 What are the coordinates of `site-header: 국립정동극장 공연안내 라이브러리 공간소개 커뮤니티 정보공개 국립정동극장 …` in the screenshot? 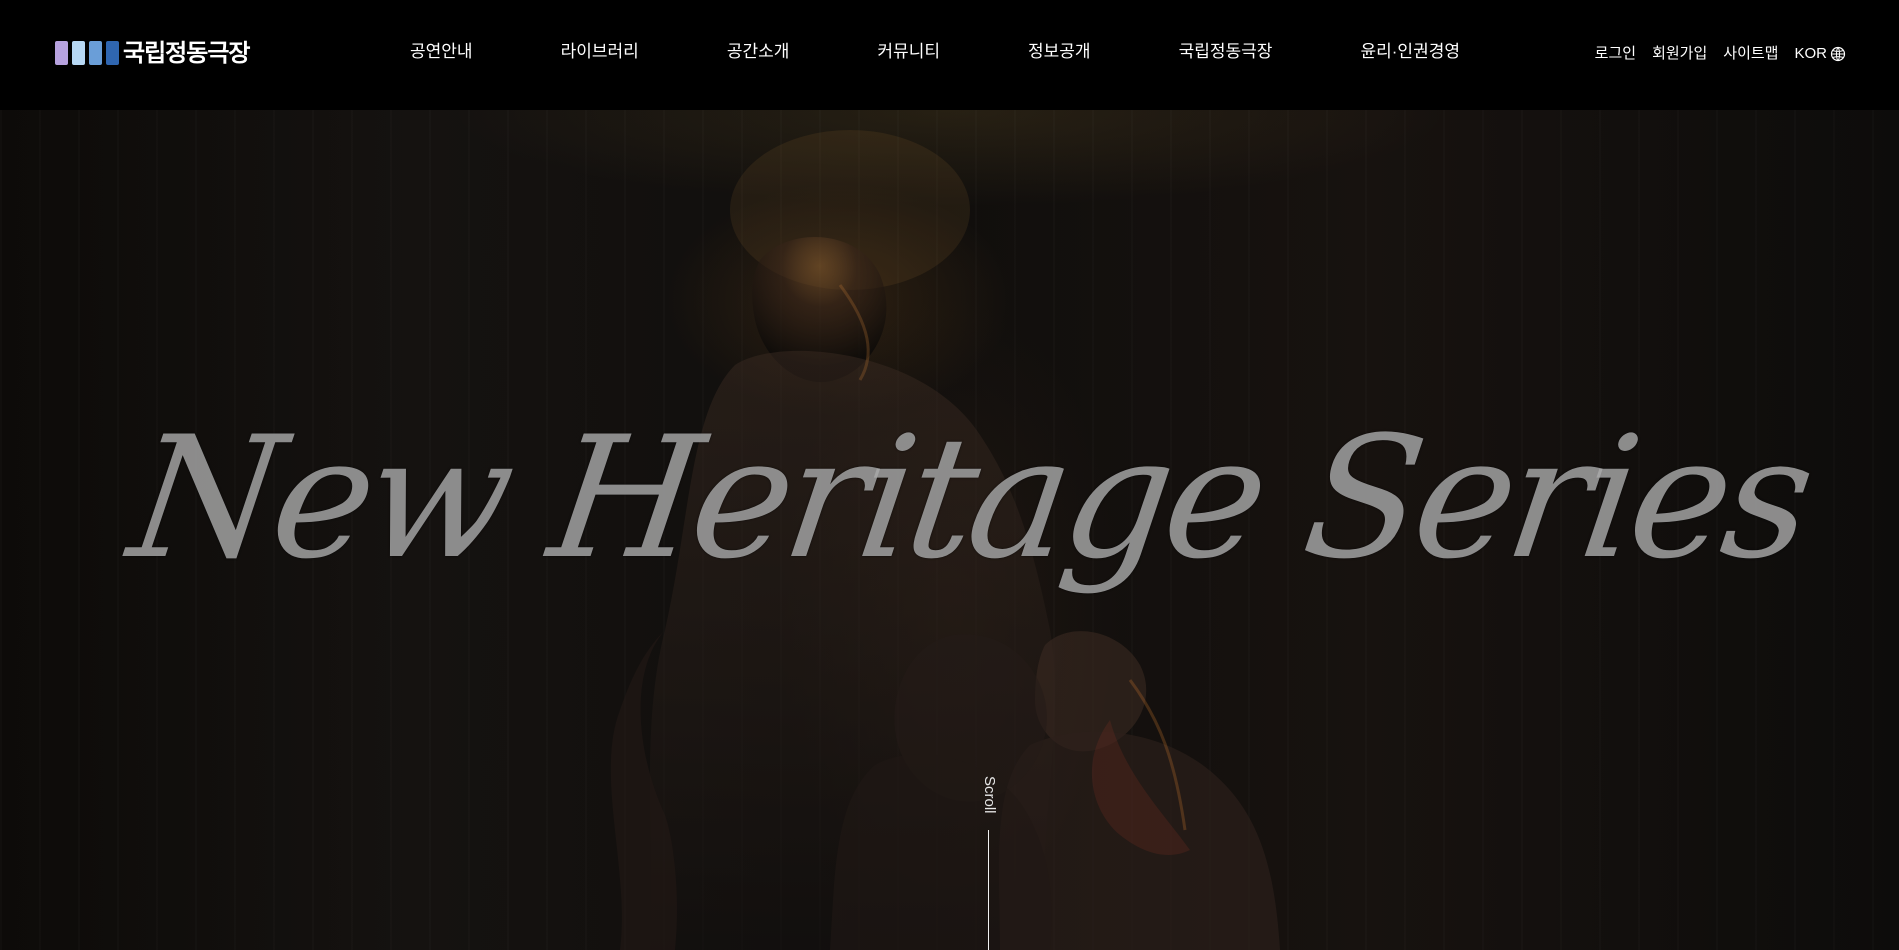 It's located at (949, 55).